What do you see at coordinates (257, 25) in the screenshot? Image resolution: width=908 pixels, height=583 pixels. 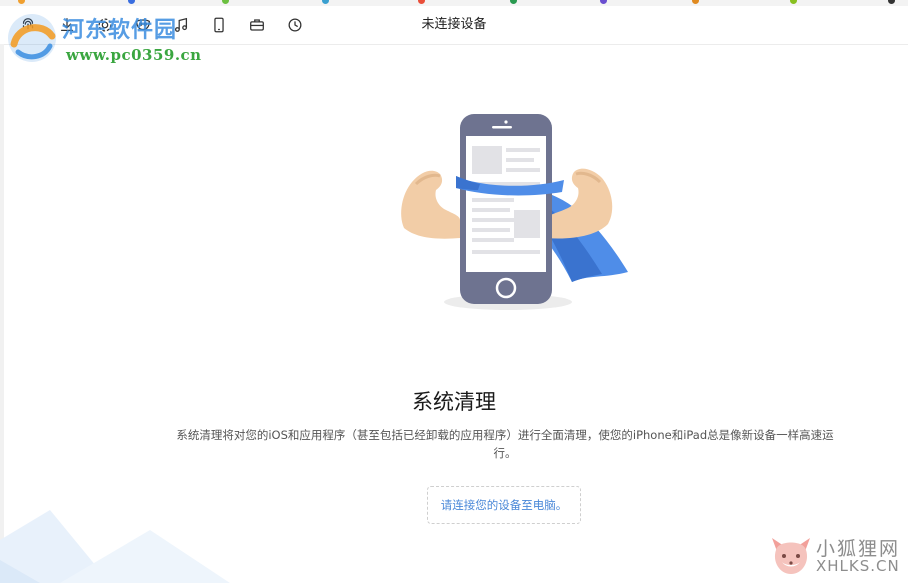 I see `briefcase-icon` at bounding box center [257, 25].